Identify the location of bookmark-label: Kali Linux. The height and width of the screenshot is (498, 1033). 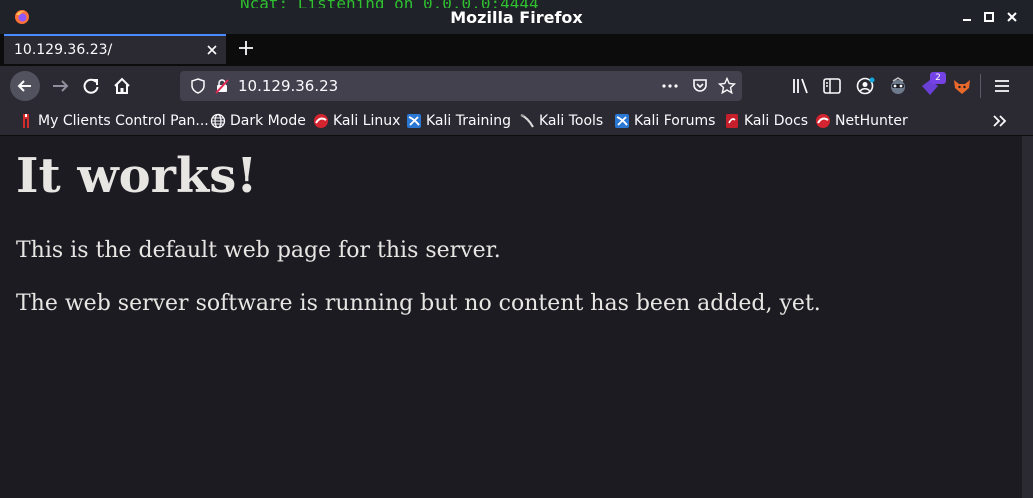
(367, 121).